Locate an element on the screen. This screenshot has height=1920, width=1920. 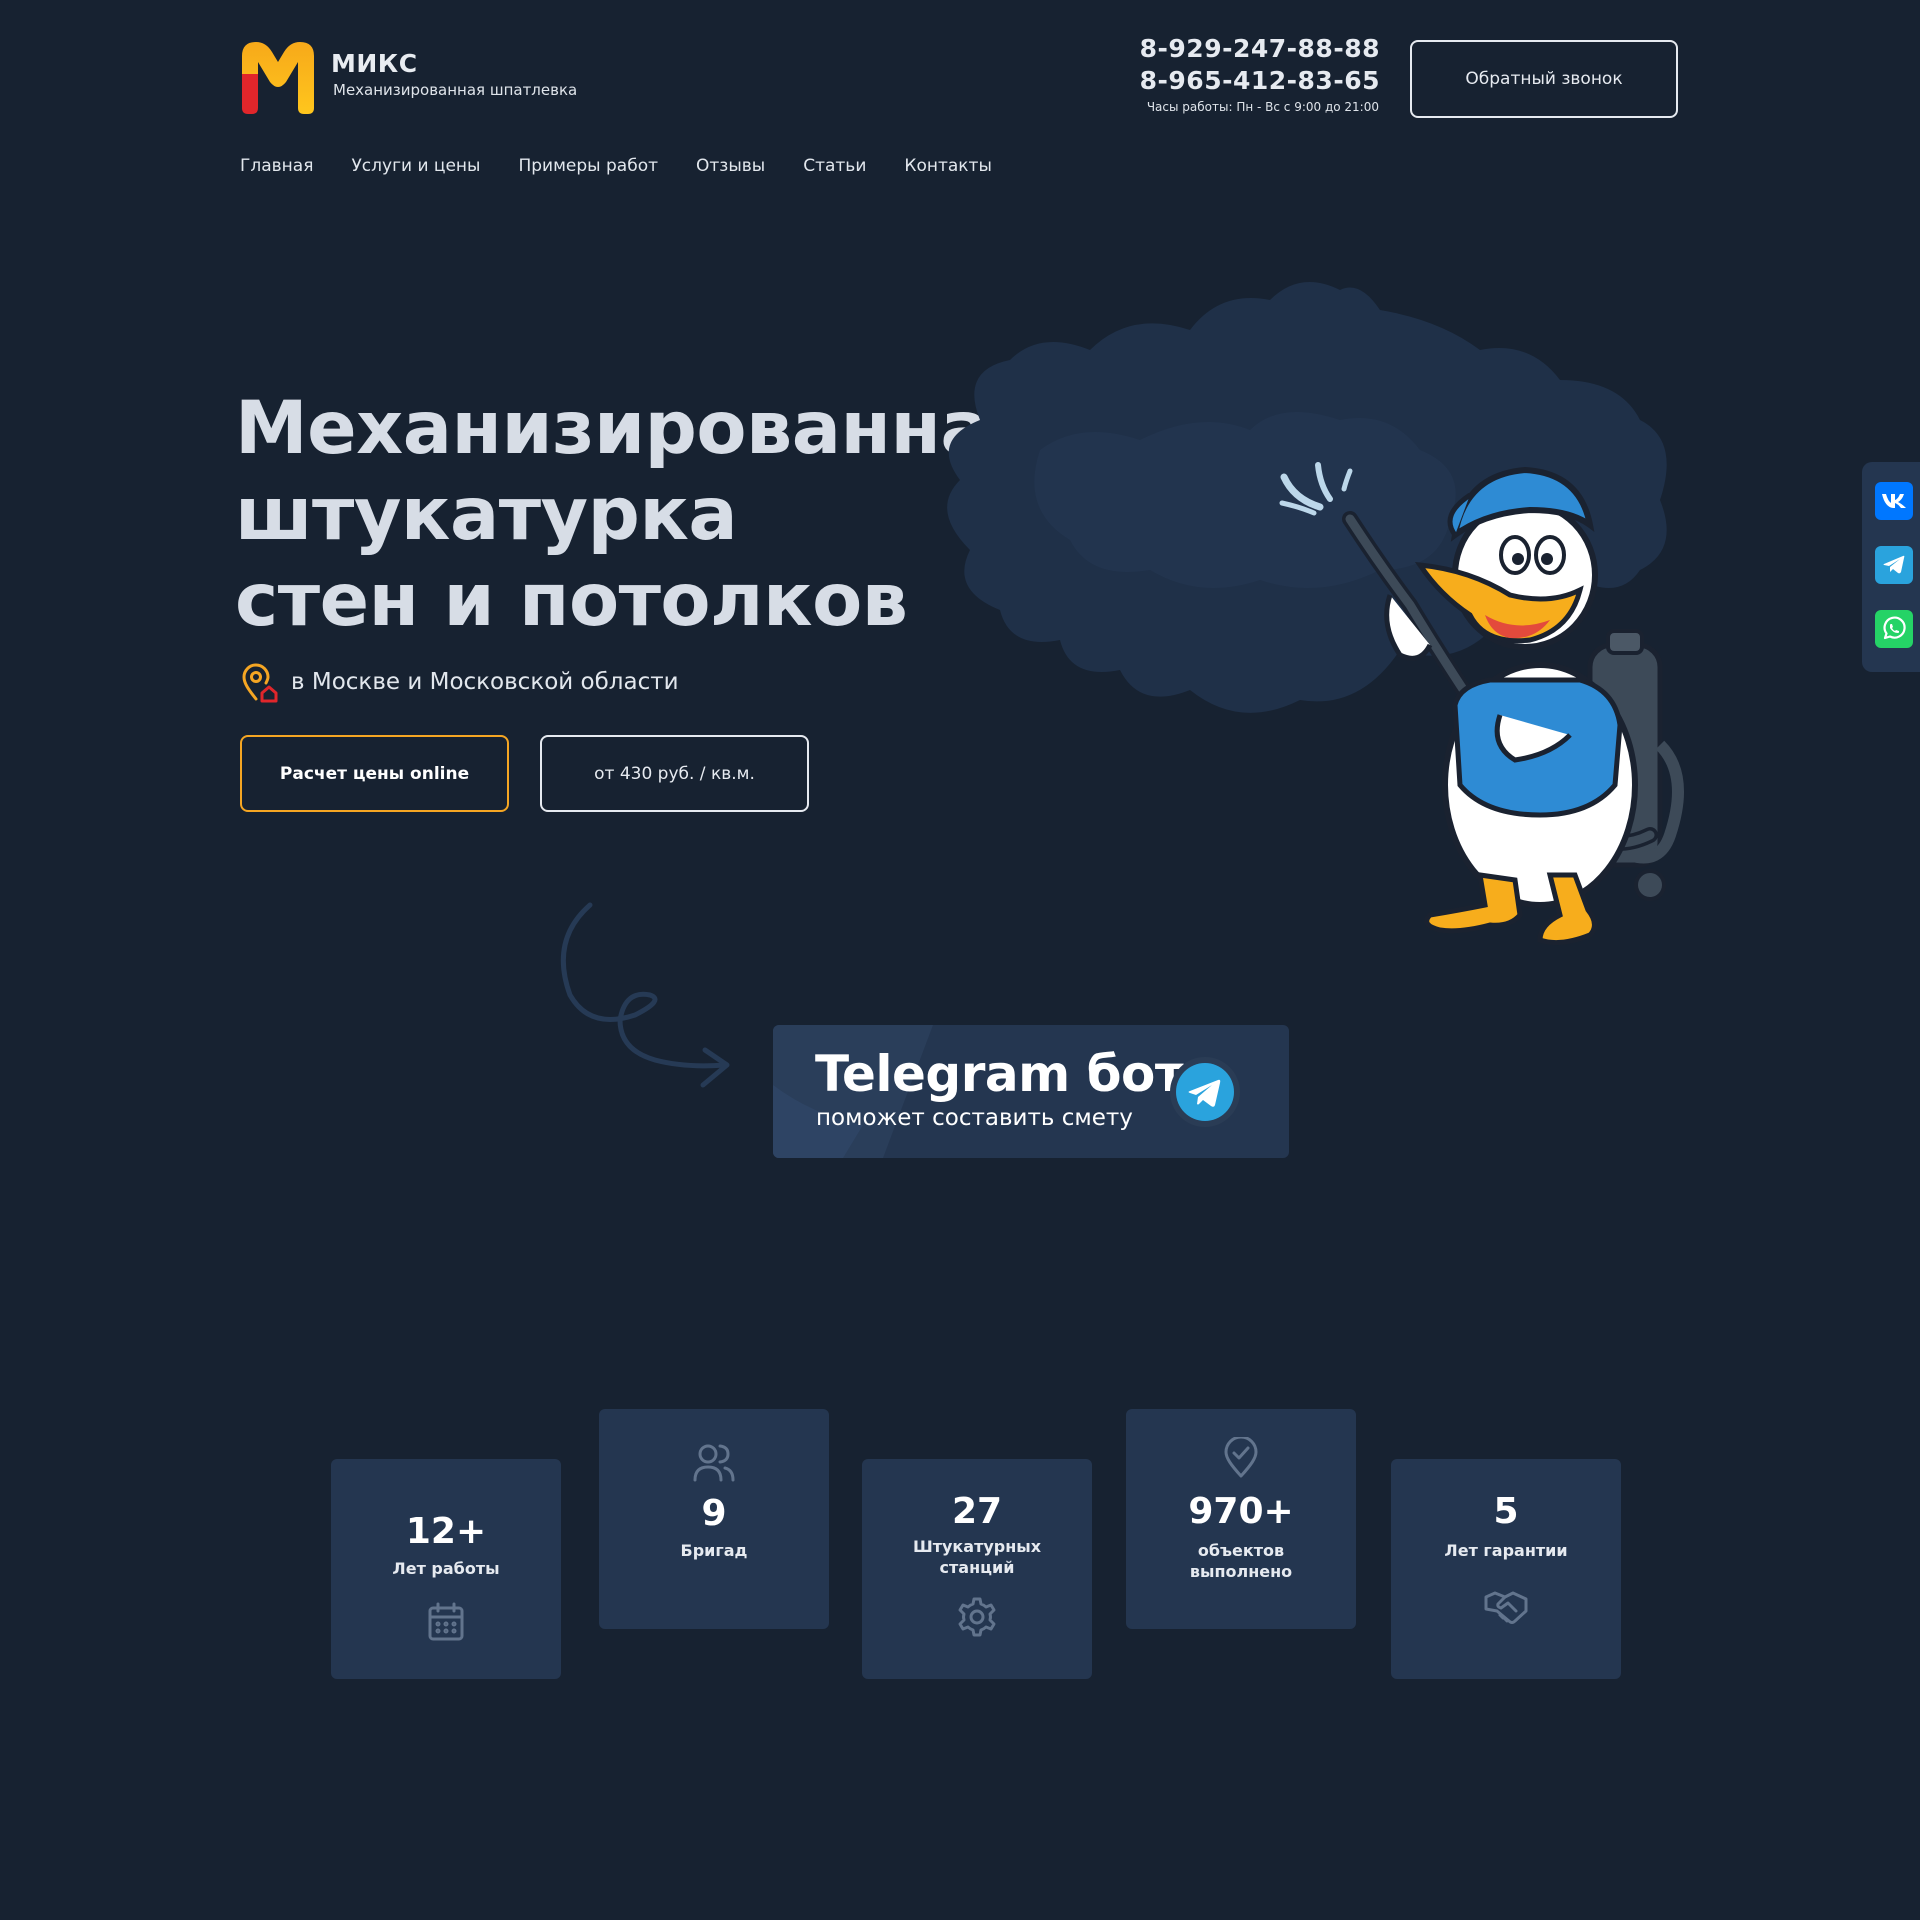
map-pin-check-icon is located at coordinates (1241, 1458).